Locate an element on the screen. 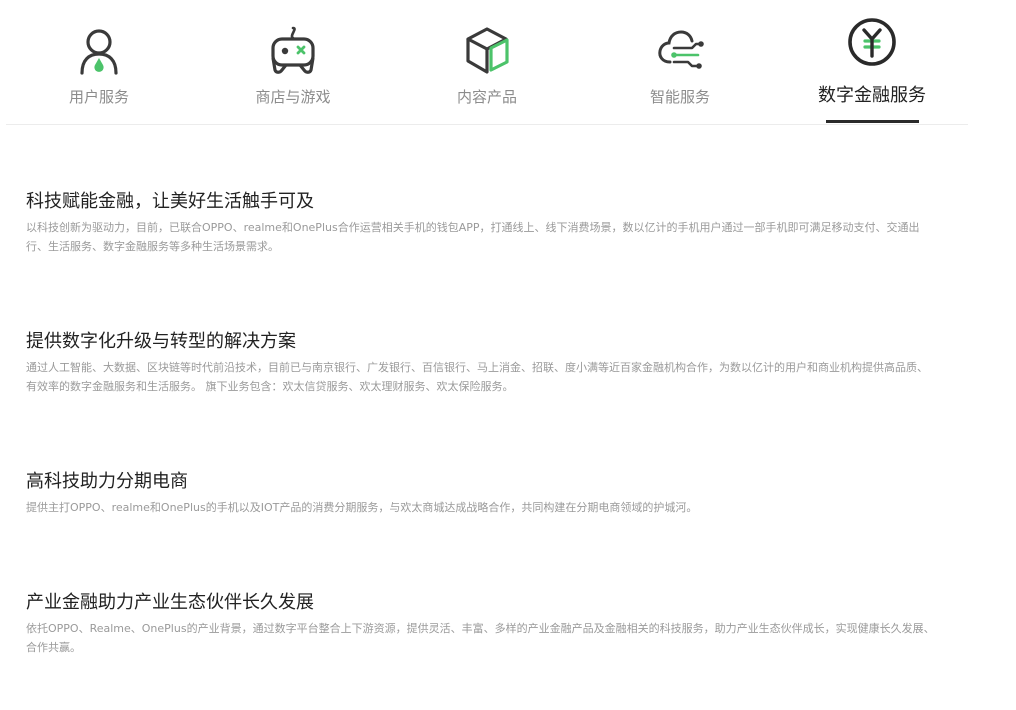 Image resolution: width=1016 pixels, height=710 pixels. tab-store-and-games: 商店与游戏 is located at coordinates (293, 62).